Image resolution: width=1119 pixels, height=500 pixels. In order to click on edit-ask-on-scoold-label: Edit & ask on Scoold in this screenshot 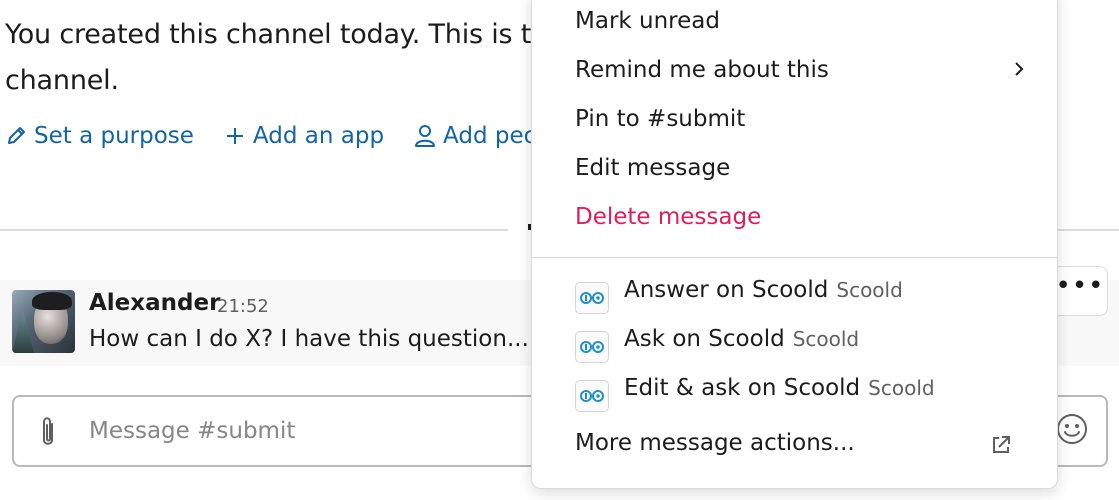, I will do `click(742, 388)`.